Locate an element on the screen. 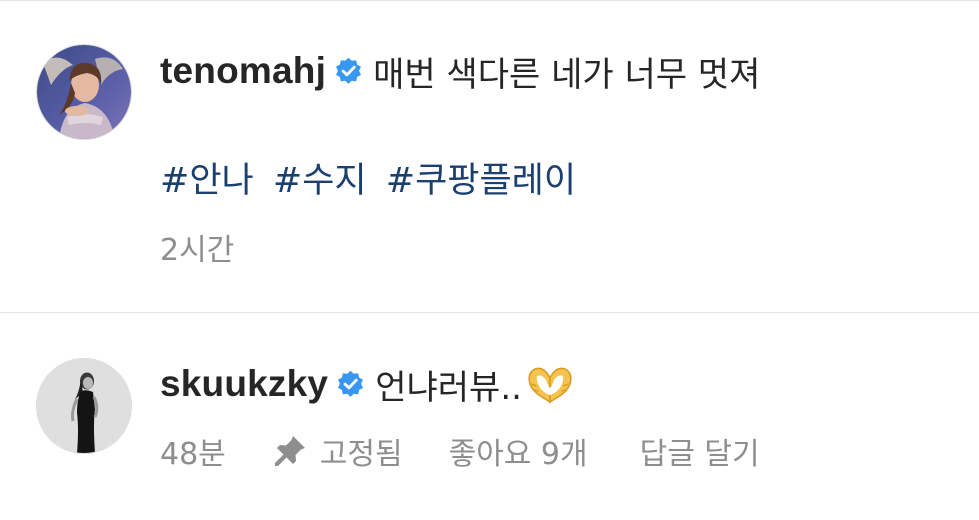 Image resolution: width=979 pixels, height=520 pixels. timestamp: 48분 is located at coordinates (193, 454).